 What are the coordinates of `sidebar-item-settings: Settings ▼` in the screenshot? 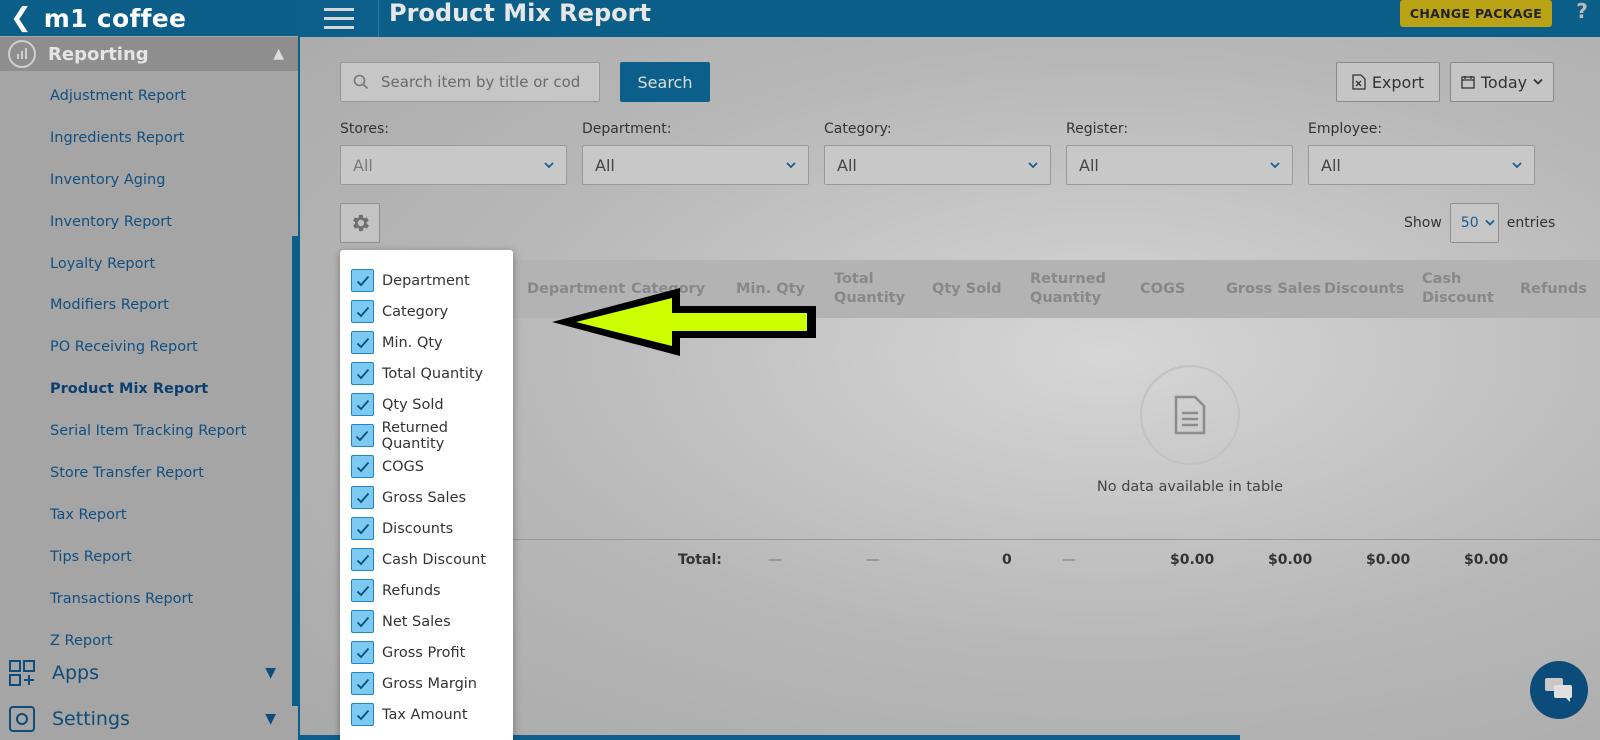 It's located at (149, 718).